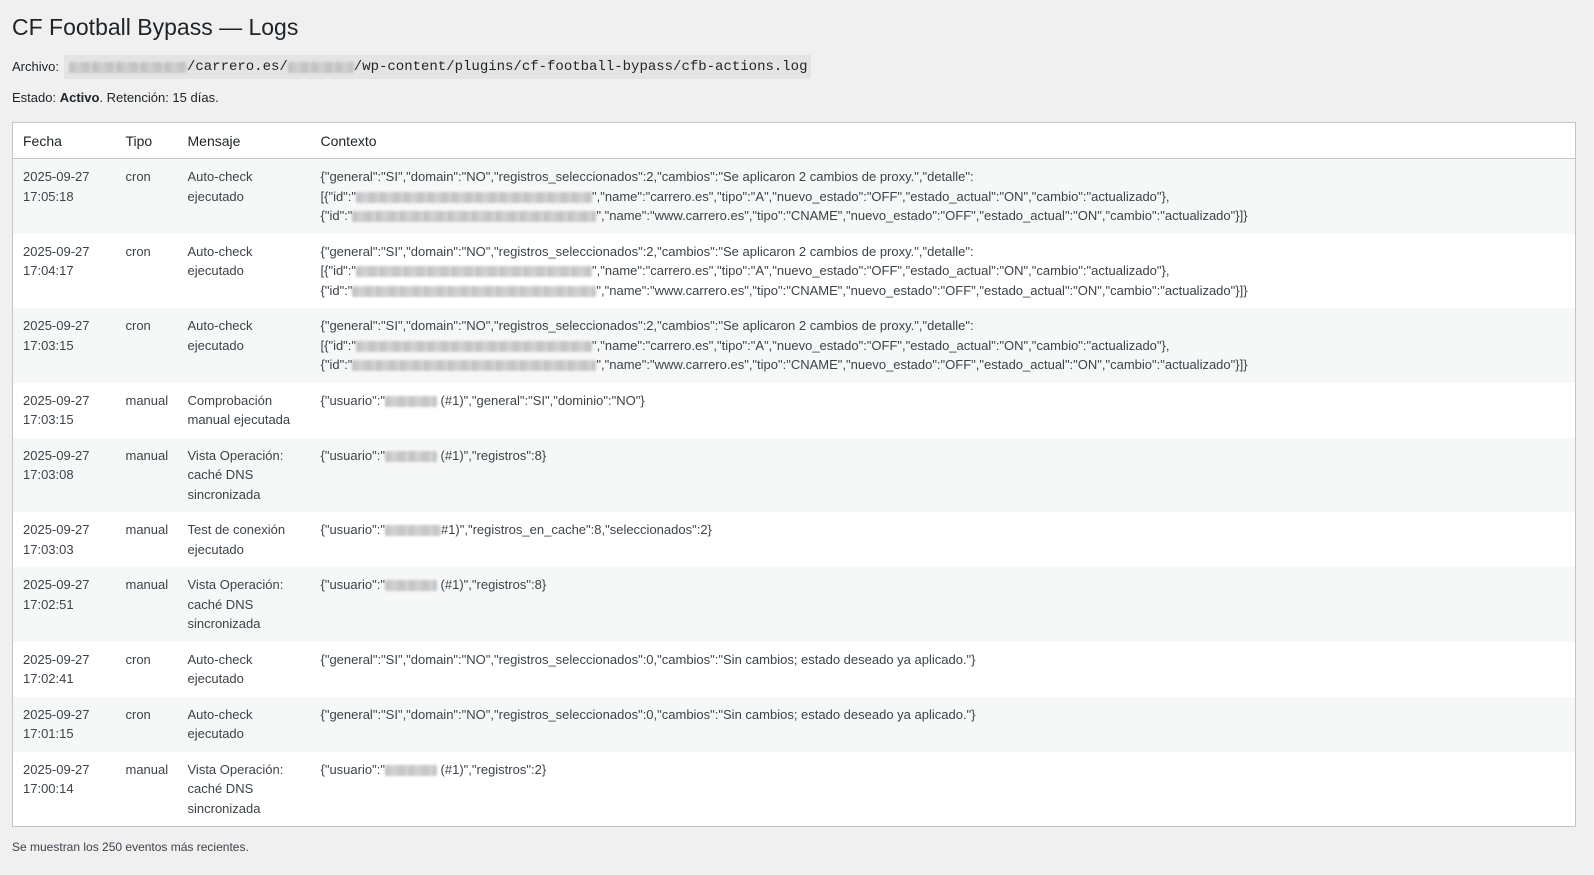 The image size is (1594, 875). What do you see at coordinates (159, 97) in the screenshot?
I see `retention-text: . Retención: 15 días.` at bounding box center [159, 97].